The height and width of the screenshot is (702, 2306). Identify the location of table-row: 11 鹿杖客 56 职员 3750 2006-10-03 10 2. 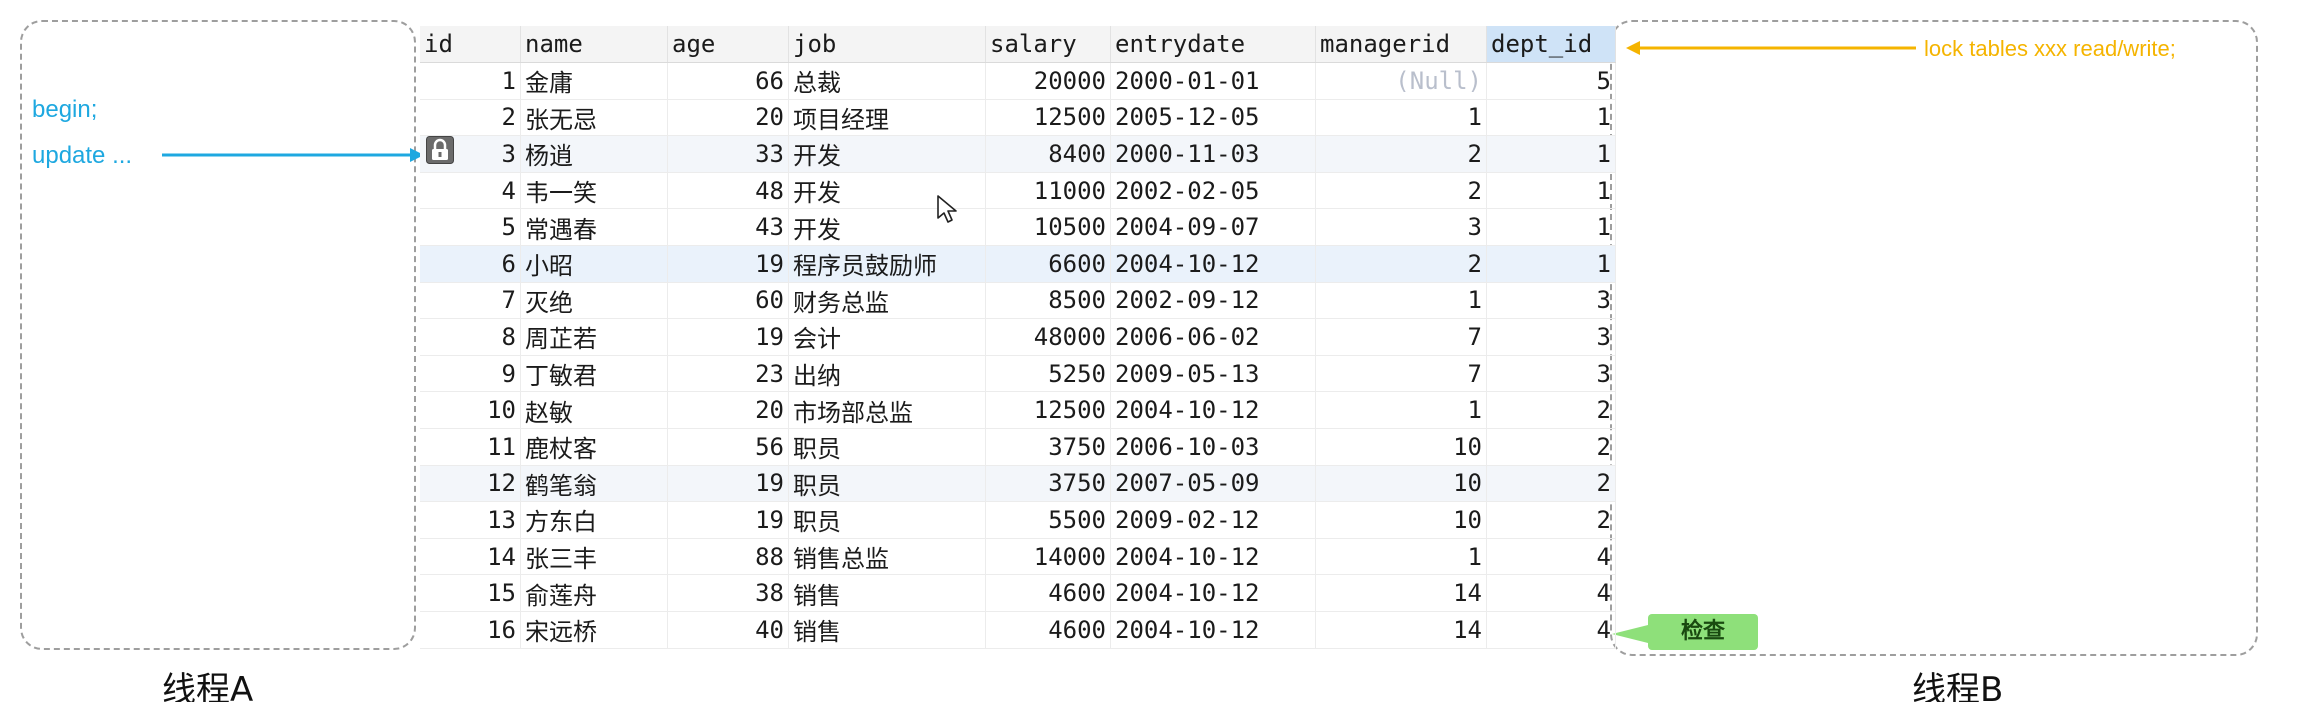
(1018, 447).